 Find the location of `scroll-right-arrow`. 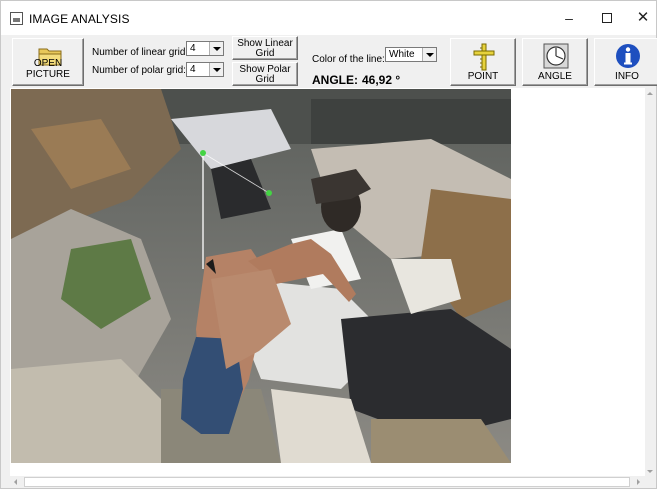

scroll-right-arrow is located at coordinates (639, 482).